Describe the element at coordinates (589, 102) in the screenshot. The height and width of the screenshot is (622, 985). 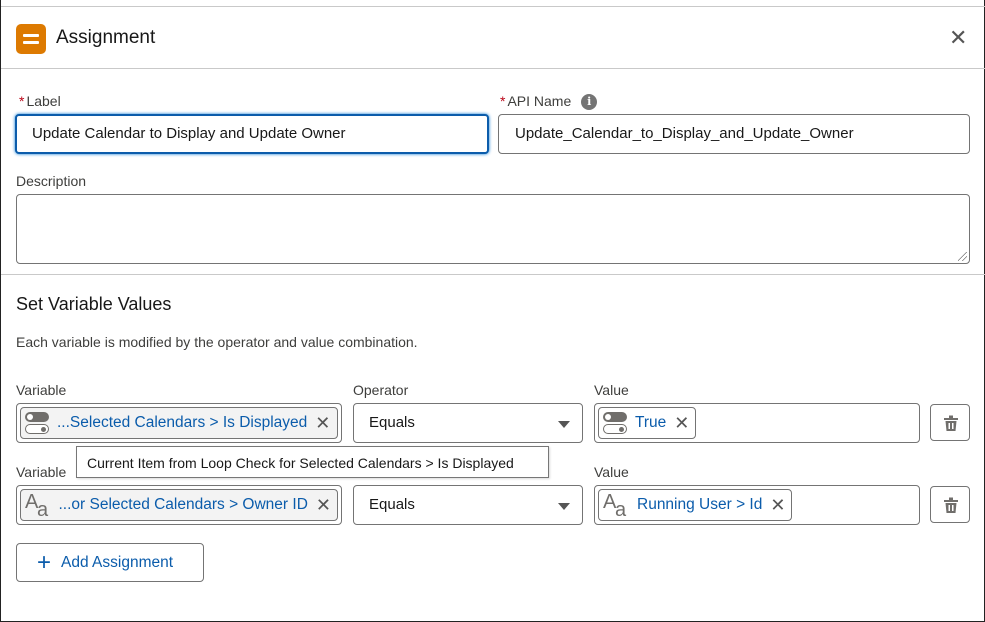
I see `info-icon: i` at that location.